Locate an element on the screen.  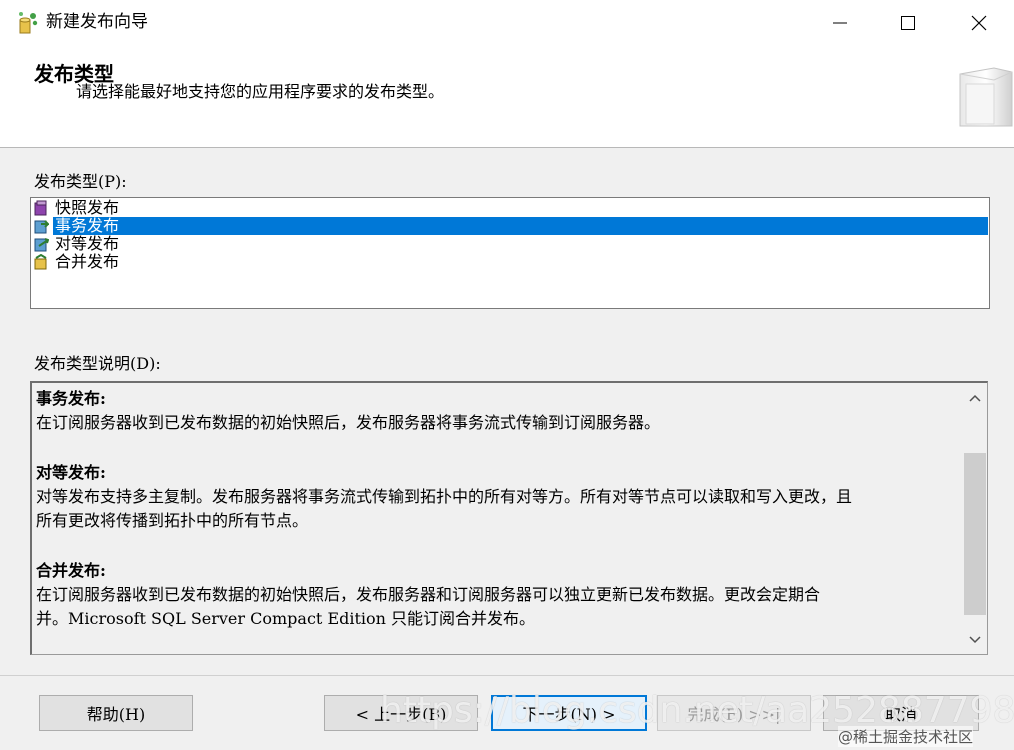
chevron-down-icon is located at coordinates (975, 640).